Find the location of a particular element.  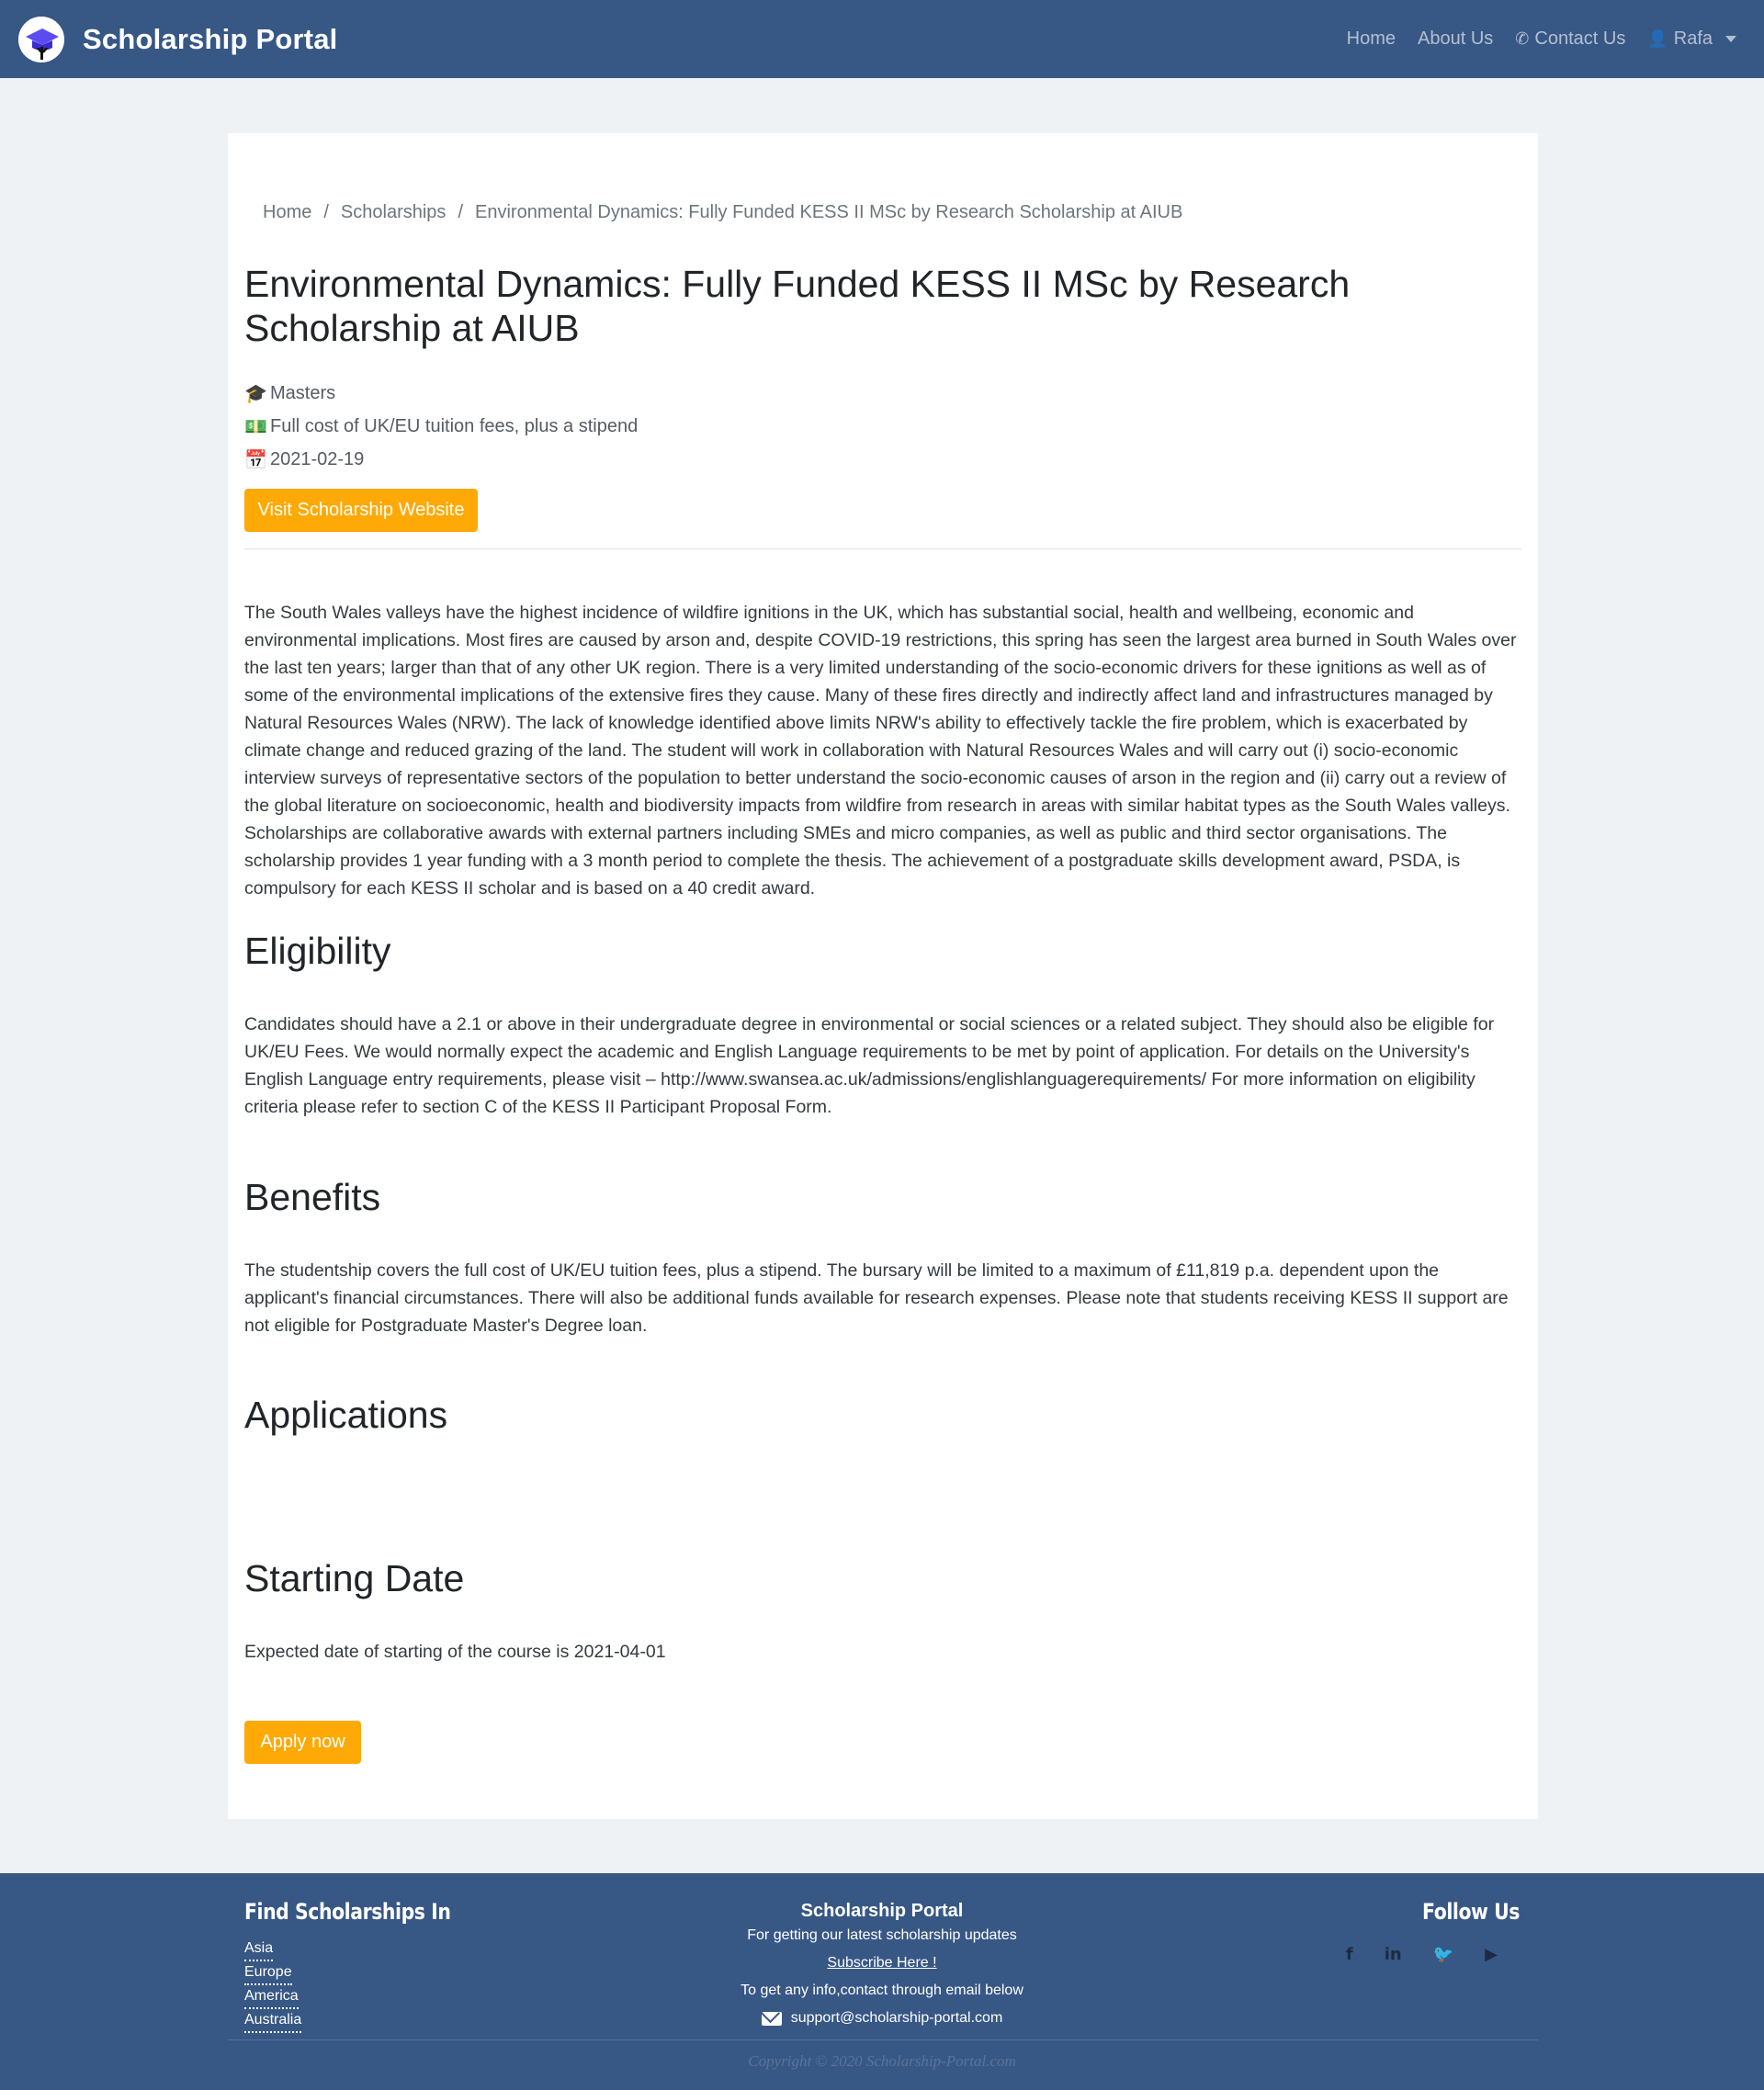

starting-date-heading: Starting Date is located at coordinates (354, 1578).